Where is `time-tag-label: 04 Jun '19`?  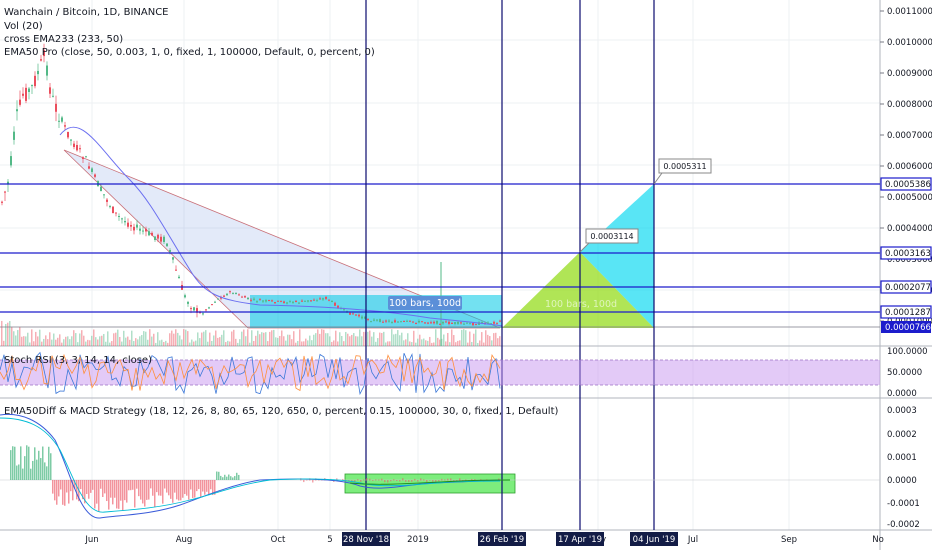 time-tag-label: 04 Jun '19 is located at coordinates (654, 540).